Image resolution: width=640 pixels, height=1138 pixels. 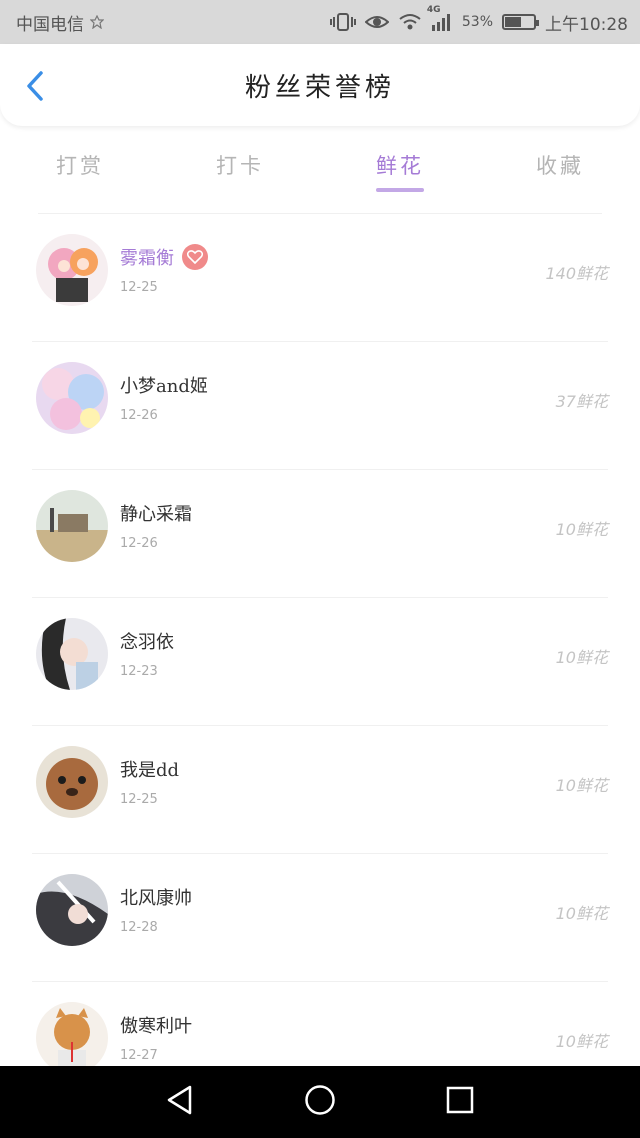 I want to click on tab-bar: 打赏 打卡 鲜花 收藏, so click(x=320, y=166).